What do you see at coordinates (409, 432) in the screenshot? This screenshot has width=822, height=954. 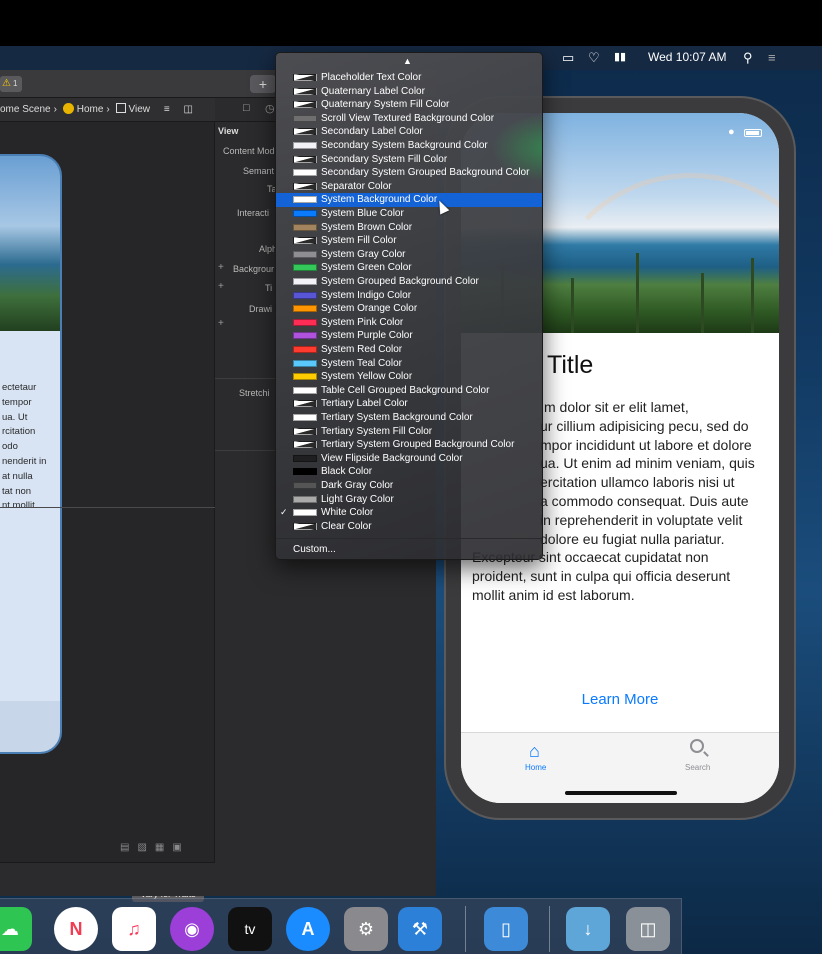 I see `menu-item-tertiary-system-fill-color: Tertiary System Fill Color` at bounding box center [409, 432].